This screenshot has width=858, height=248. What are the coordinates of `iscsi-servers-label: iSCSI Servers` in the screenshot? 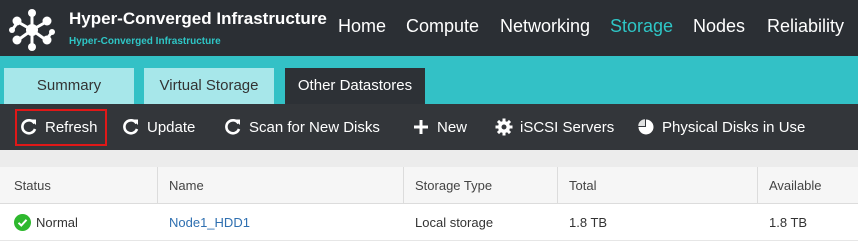 It's located at (567, 127).